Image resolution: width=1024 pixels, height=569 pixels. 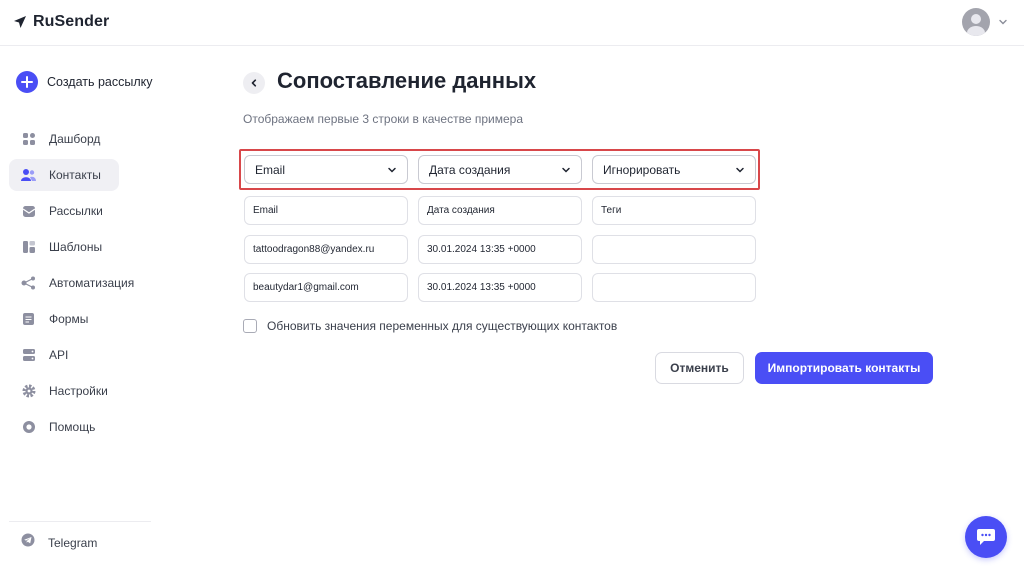 I want to click on sidebar-item-automation: Автоматизация, so click(x=80, y=283).